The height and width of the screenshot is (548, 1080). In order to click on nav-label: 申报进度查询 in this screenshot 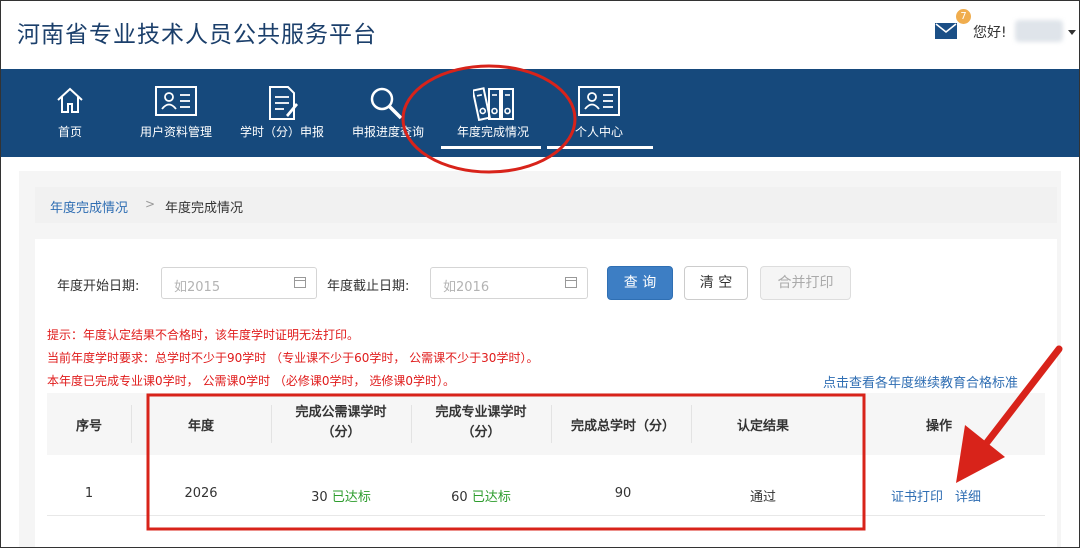, I will do `click(387, 132)`.